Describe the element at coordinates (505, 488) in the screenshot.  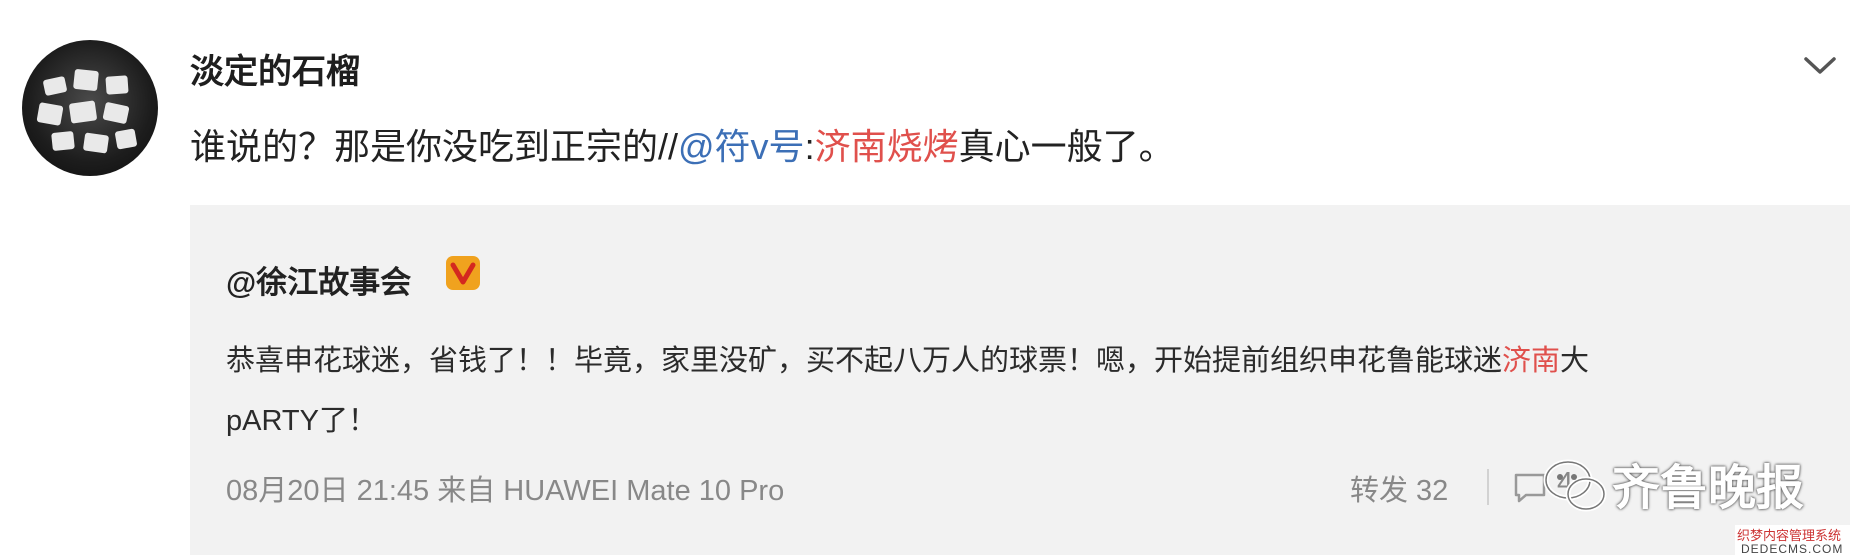
I see `post-meta: 08月20日 21:45 来自 HUAWEI Mate 10 Pro` at that location.